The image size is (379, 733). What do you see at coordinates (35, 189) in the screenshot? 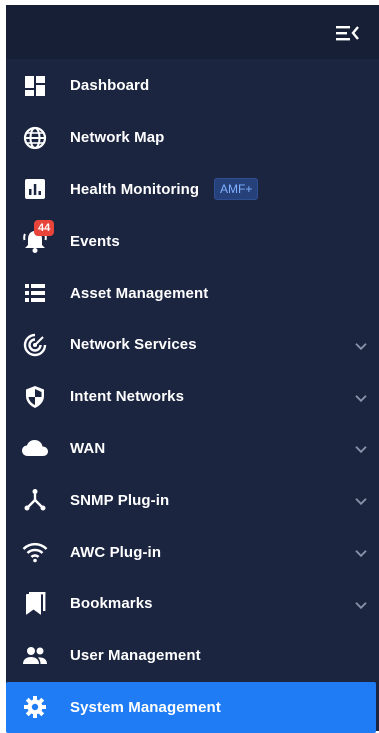
I see `bar-chart-icon` at bounding box center [35, 189].